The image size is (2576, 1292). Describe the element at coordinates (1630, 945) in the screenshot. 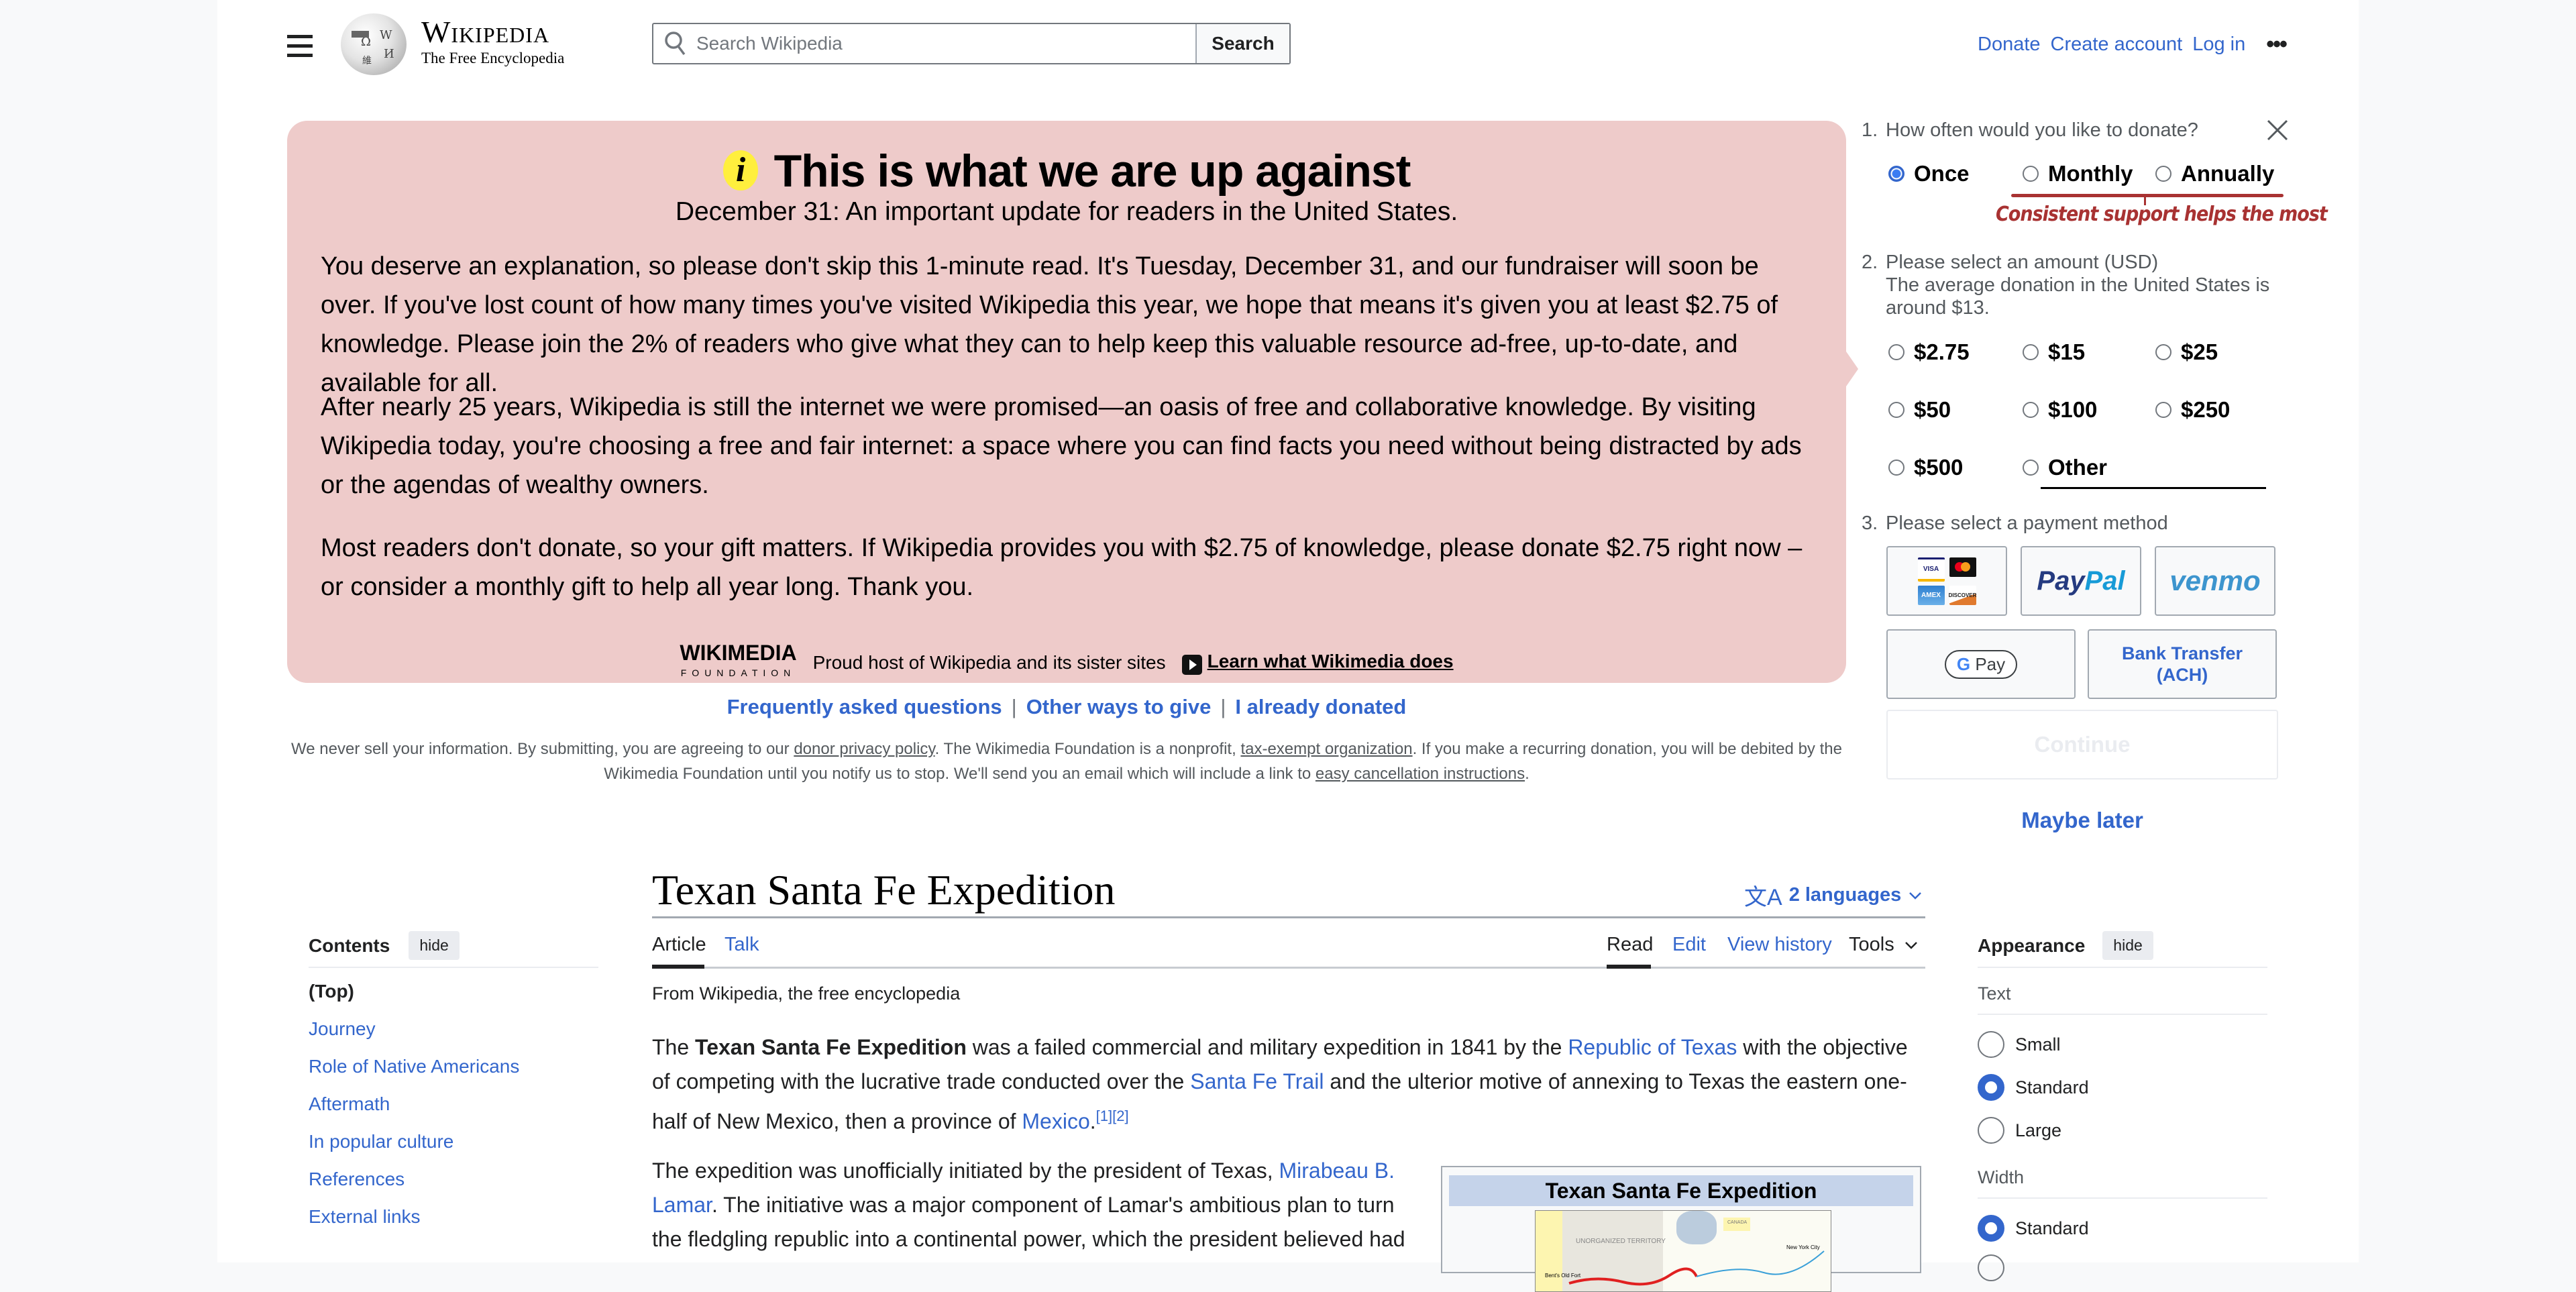

I see `tab-read: Read` at that location.